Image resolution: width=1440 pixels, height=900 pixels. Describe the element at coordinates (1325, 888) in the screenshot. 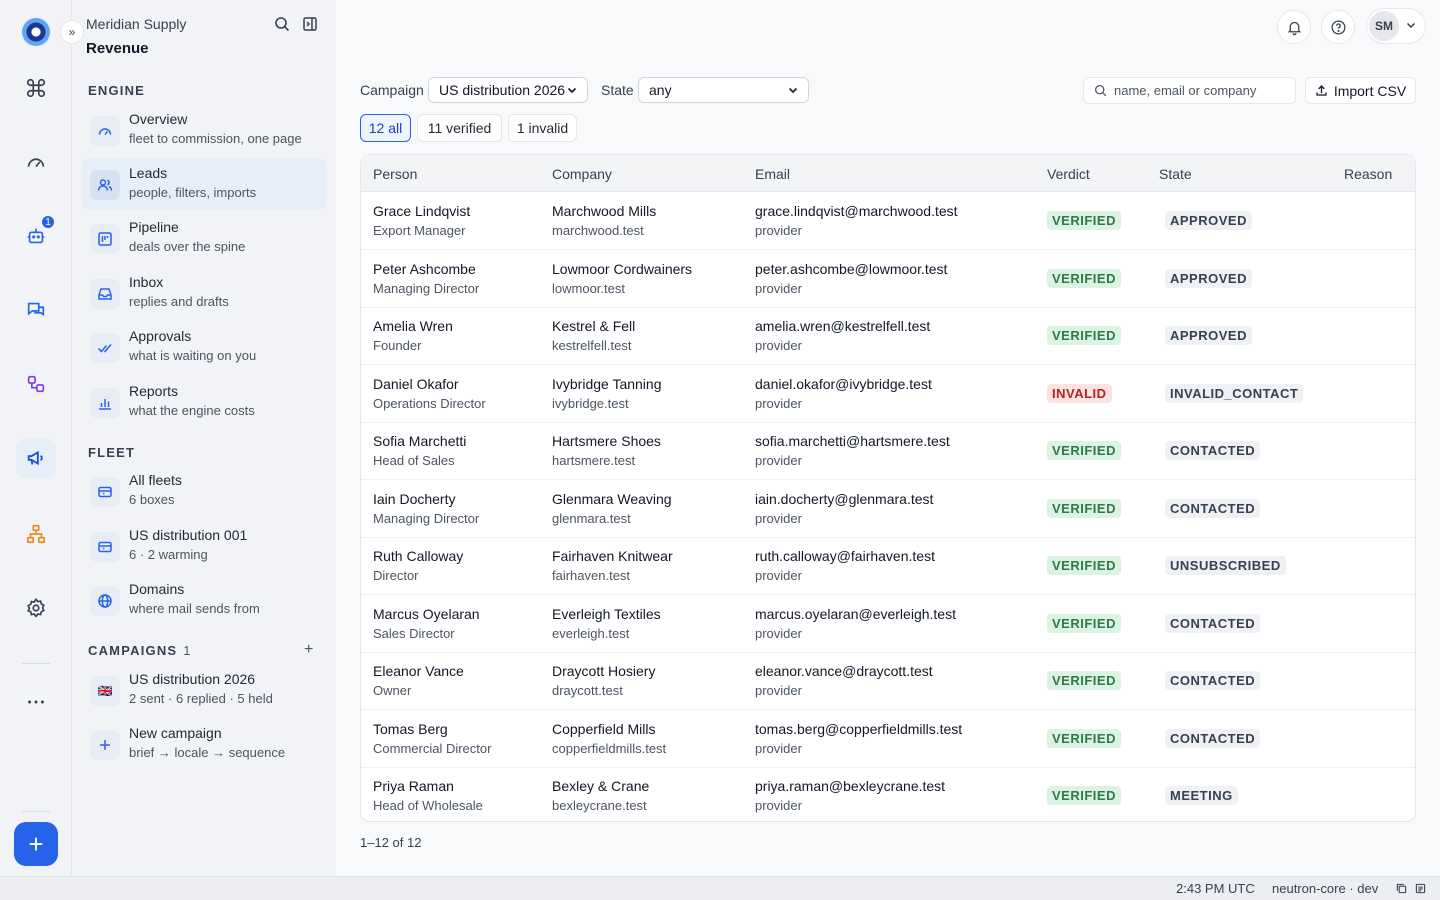

I see `status-environment: neutron-core · dev` at that location.